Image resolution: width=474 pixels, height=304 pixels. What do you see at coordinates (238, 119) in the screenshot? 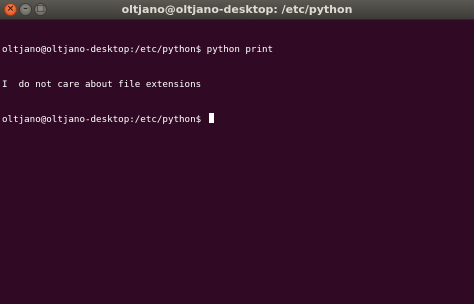
I see `terminal-prompt-line: oltjano@oltjano-desktop:/etc/python$` at bounding box center [238, 119].